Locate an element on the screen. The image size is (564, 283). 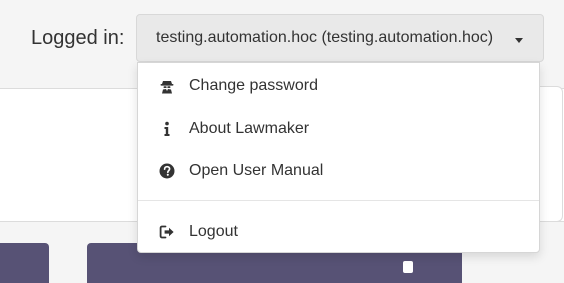
menu-item-label: Change password is located at coordinates (253, 85).